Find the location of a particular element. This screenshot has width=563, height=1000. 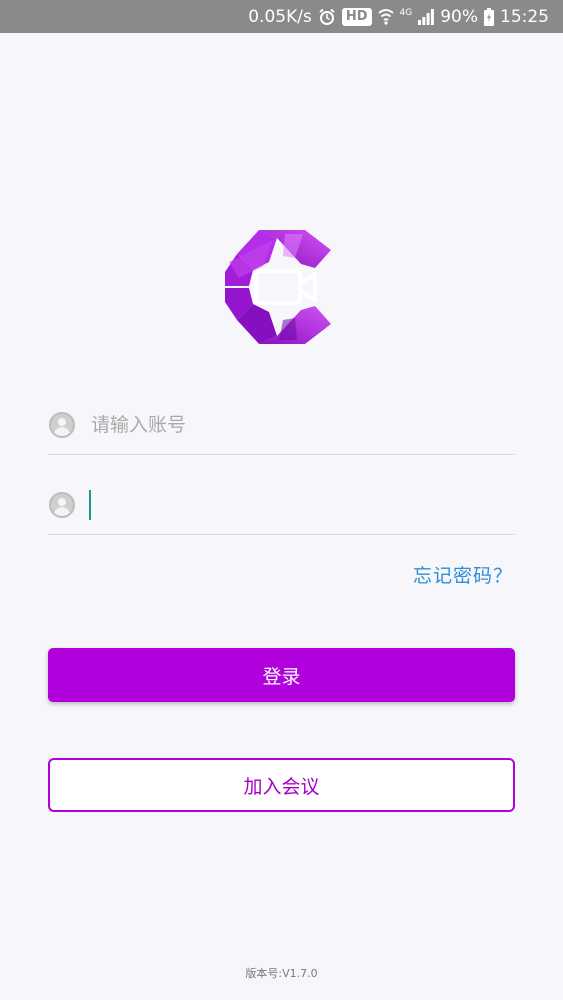

password-field is located at coordinates (281, 505).